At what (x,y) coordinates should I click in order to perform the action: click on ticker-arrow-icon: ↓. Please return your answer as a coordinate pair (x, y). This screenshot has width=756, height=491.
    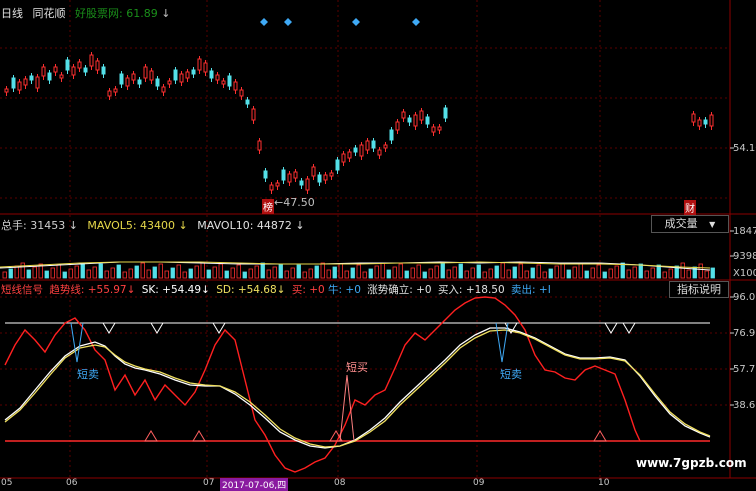
    Looking at the image, I should click on (166, 13).